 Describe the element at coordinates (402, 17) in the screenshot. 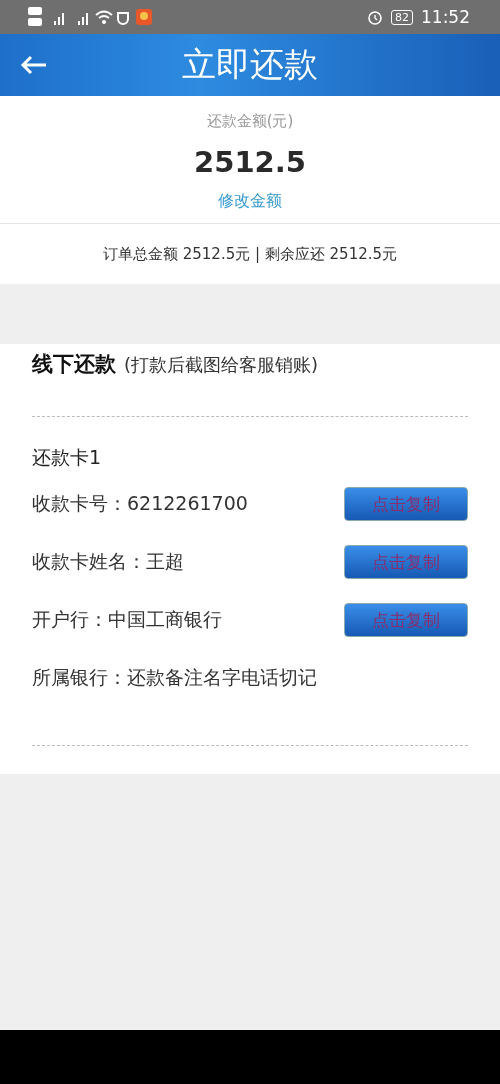

I see `battery-level: 82` at that location.